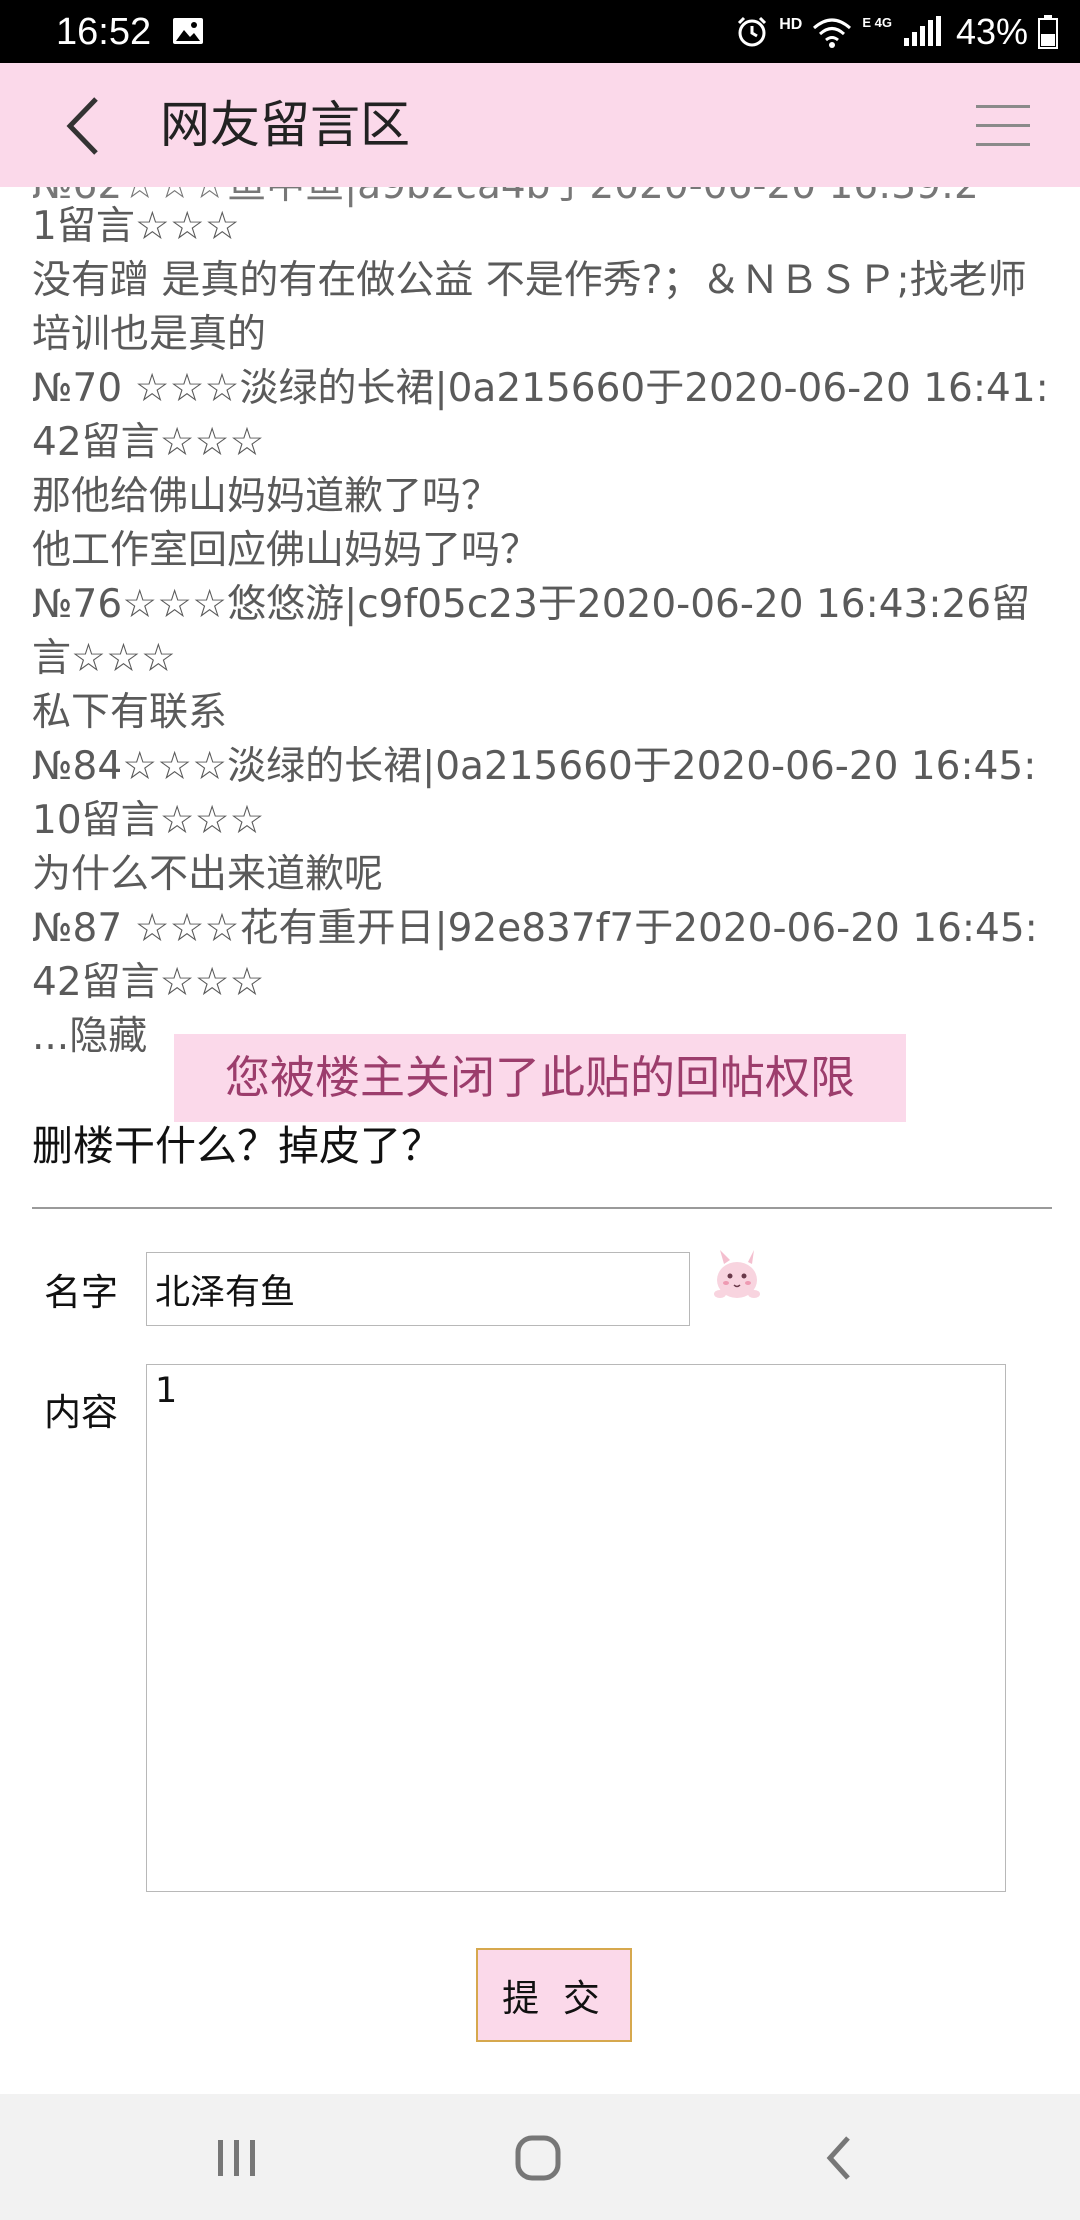  Describe the element at coordinates (1003, 126) in the screenshot. I see `hamburger-menu-icon` at that location.